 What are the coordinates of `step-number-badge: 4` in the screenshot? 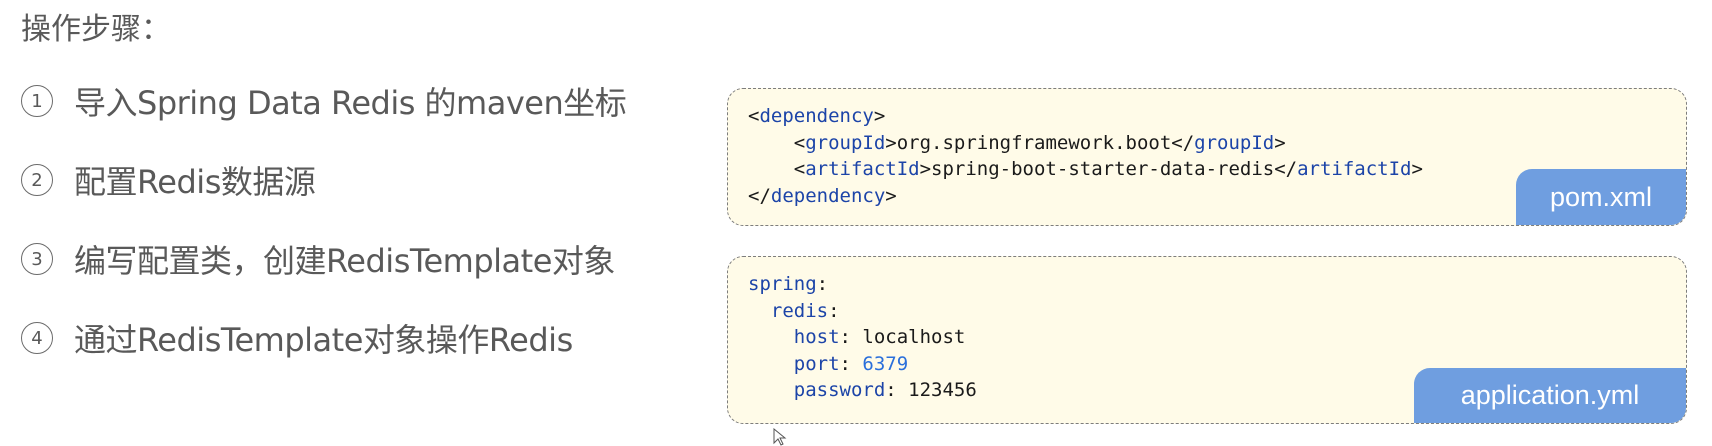 It's located at (37, 338).